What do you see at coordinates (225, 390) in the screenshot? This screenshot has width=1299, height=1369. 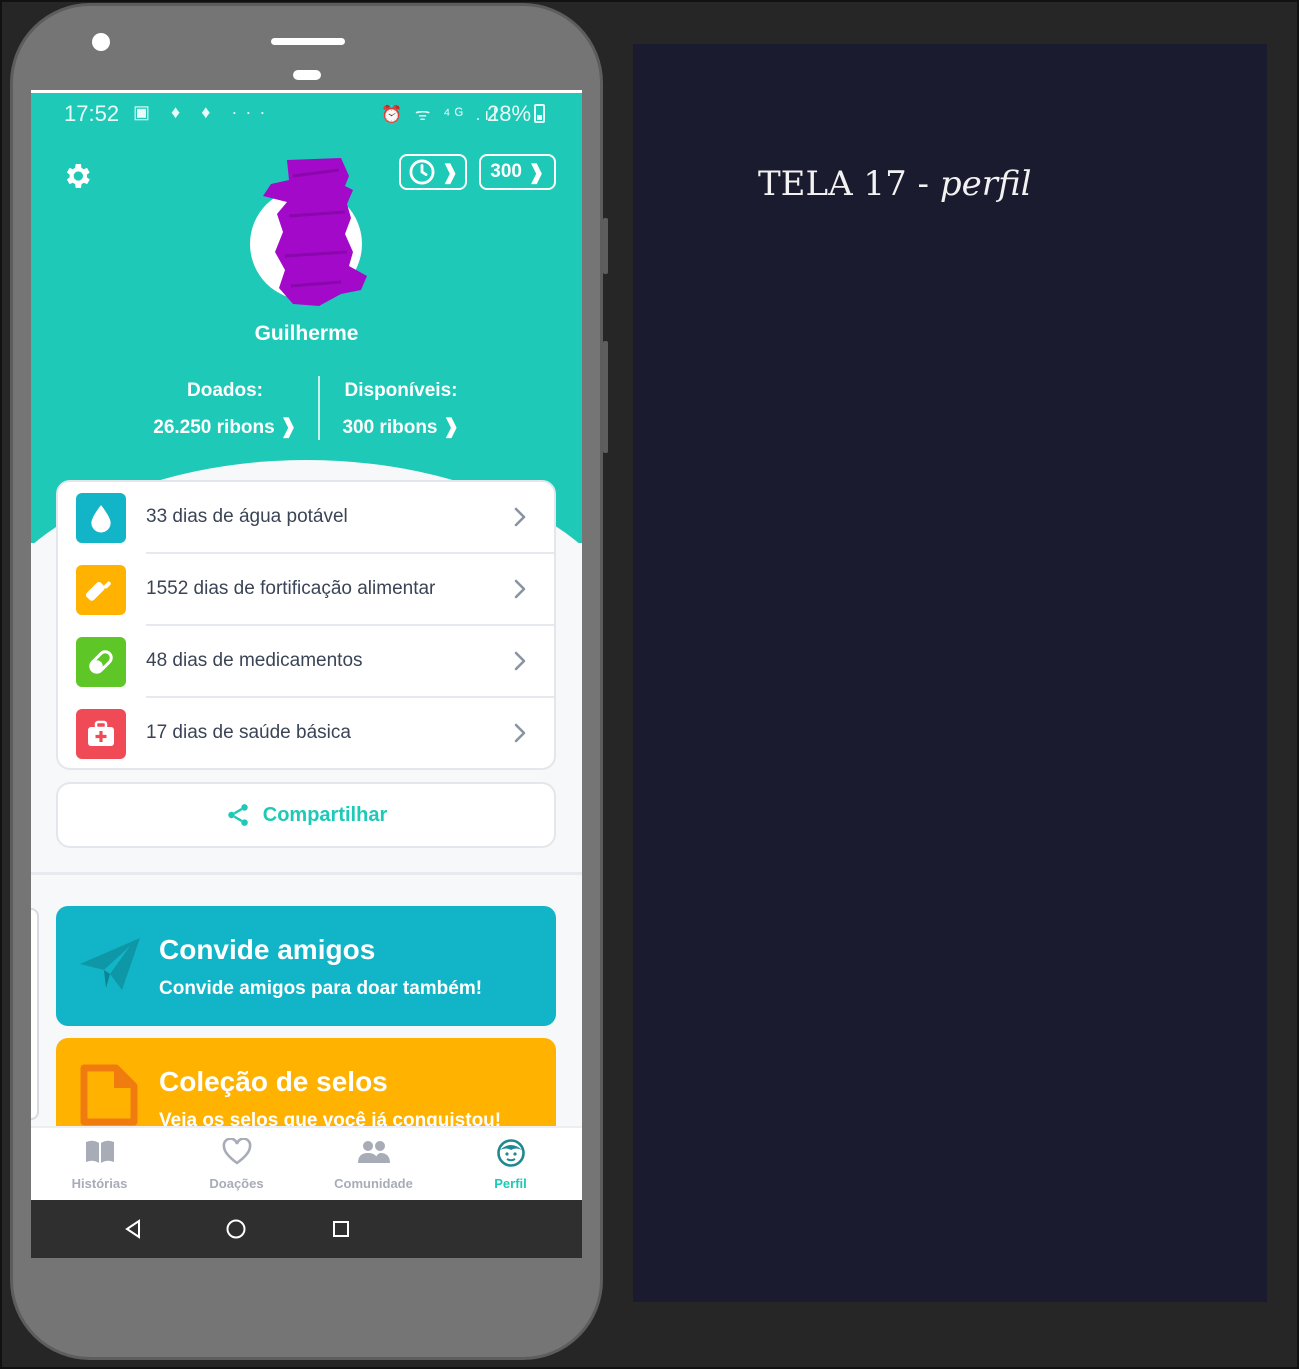 I see `donated-label: Doados:` at bounding box center [225, 390].